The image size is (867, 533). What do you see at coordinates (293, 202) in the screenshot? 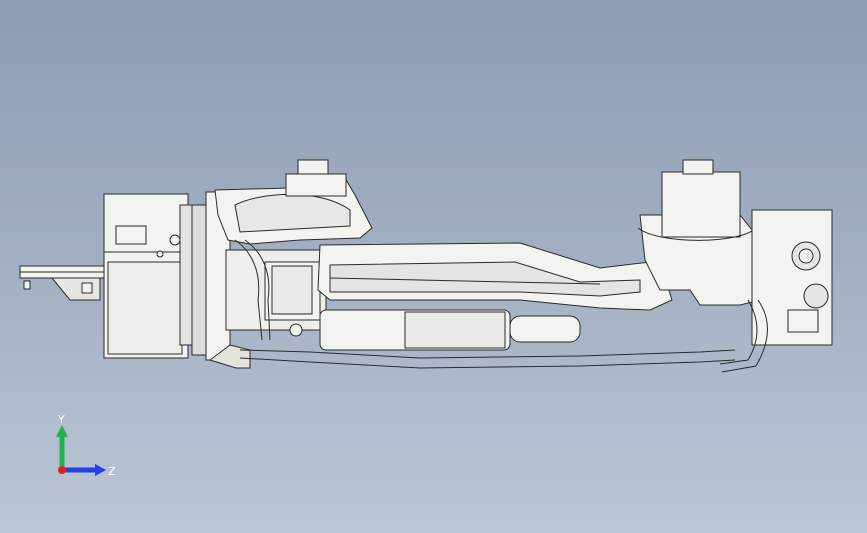
I see `shoulder-housing` at bounding box center [293, 202].